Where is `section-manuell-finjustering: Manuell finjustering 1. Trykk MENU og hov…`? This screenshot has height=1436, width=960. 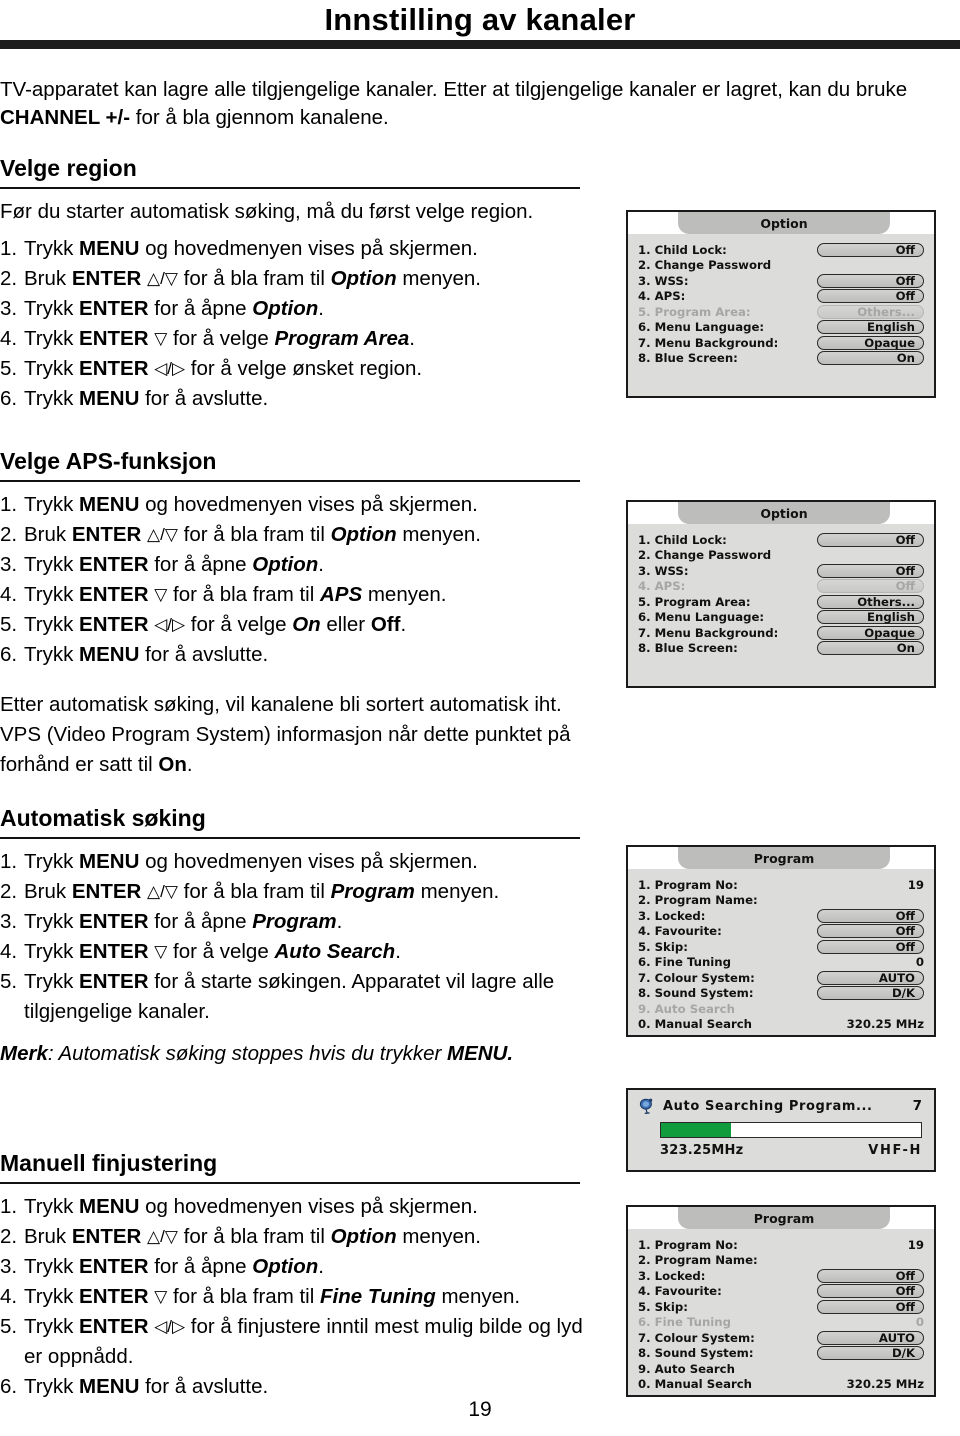 section-manuell-finjustering: Manuell finjustering 1. Trykk MENU og hov… is located at coordinates (300, 1276).